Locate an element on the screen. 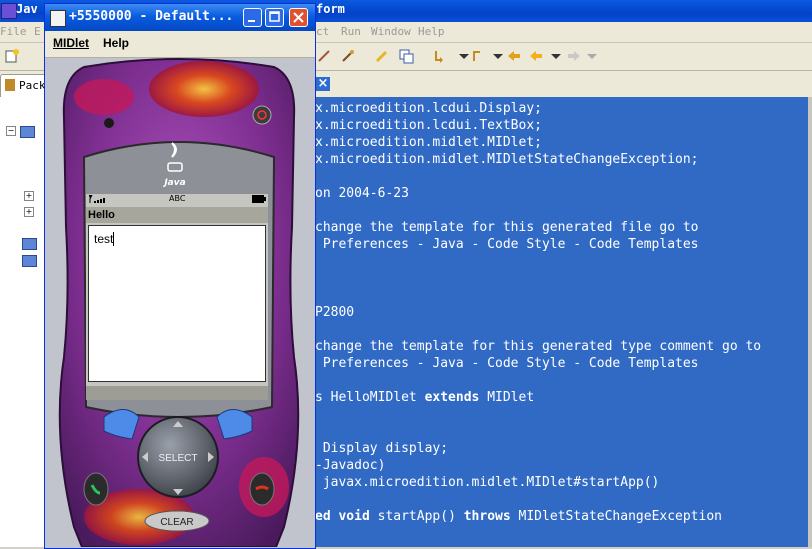 The image size is (812, 549). flower-decoration is located at coordinates (204, 89).